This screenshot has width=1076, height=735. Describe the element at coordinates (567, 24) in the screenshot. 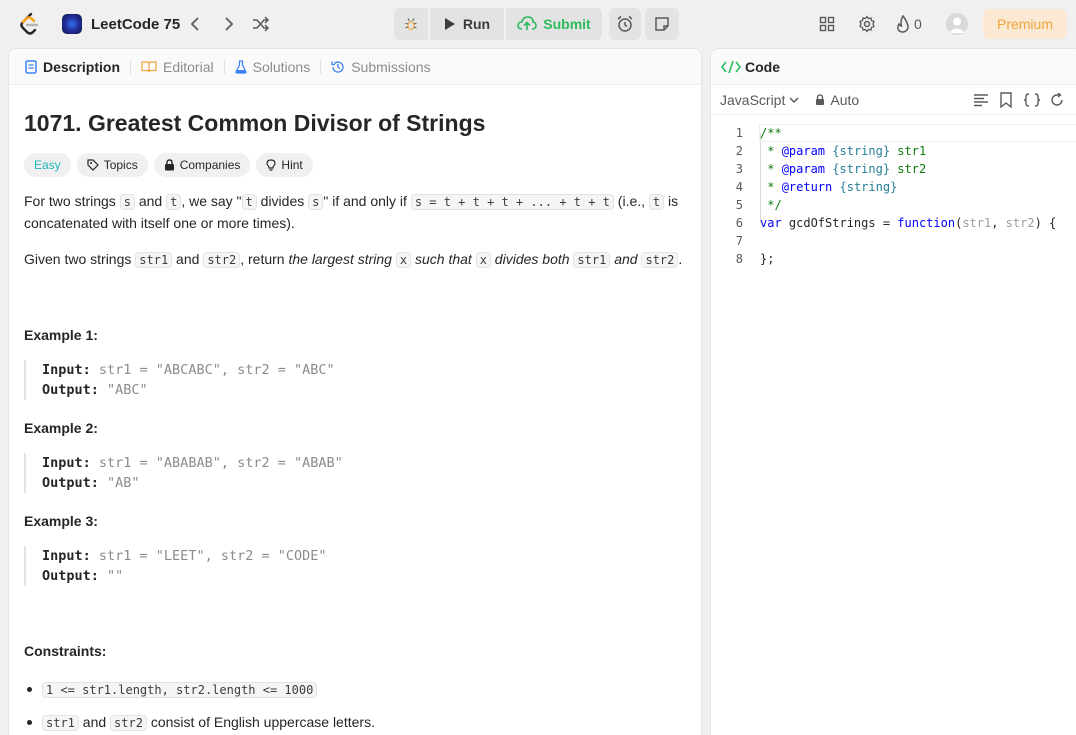

I see `submit-label: Submit` at that location.